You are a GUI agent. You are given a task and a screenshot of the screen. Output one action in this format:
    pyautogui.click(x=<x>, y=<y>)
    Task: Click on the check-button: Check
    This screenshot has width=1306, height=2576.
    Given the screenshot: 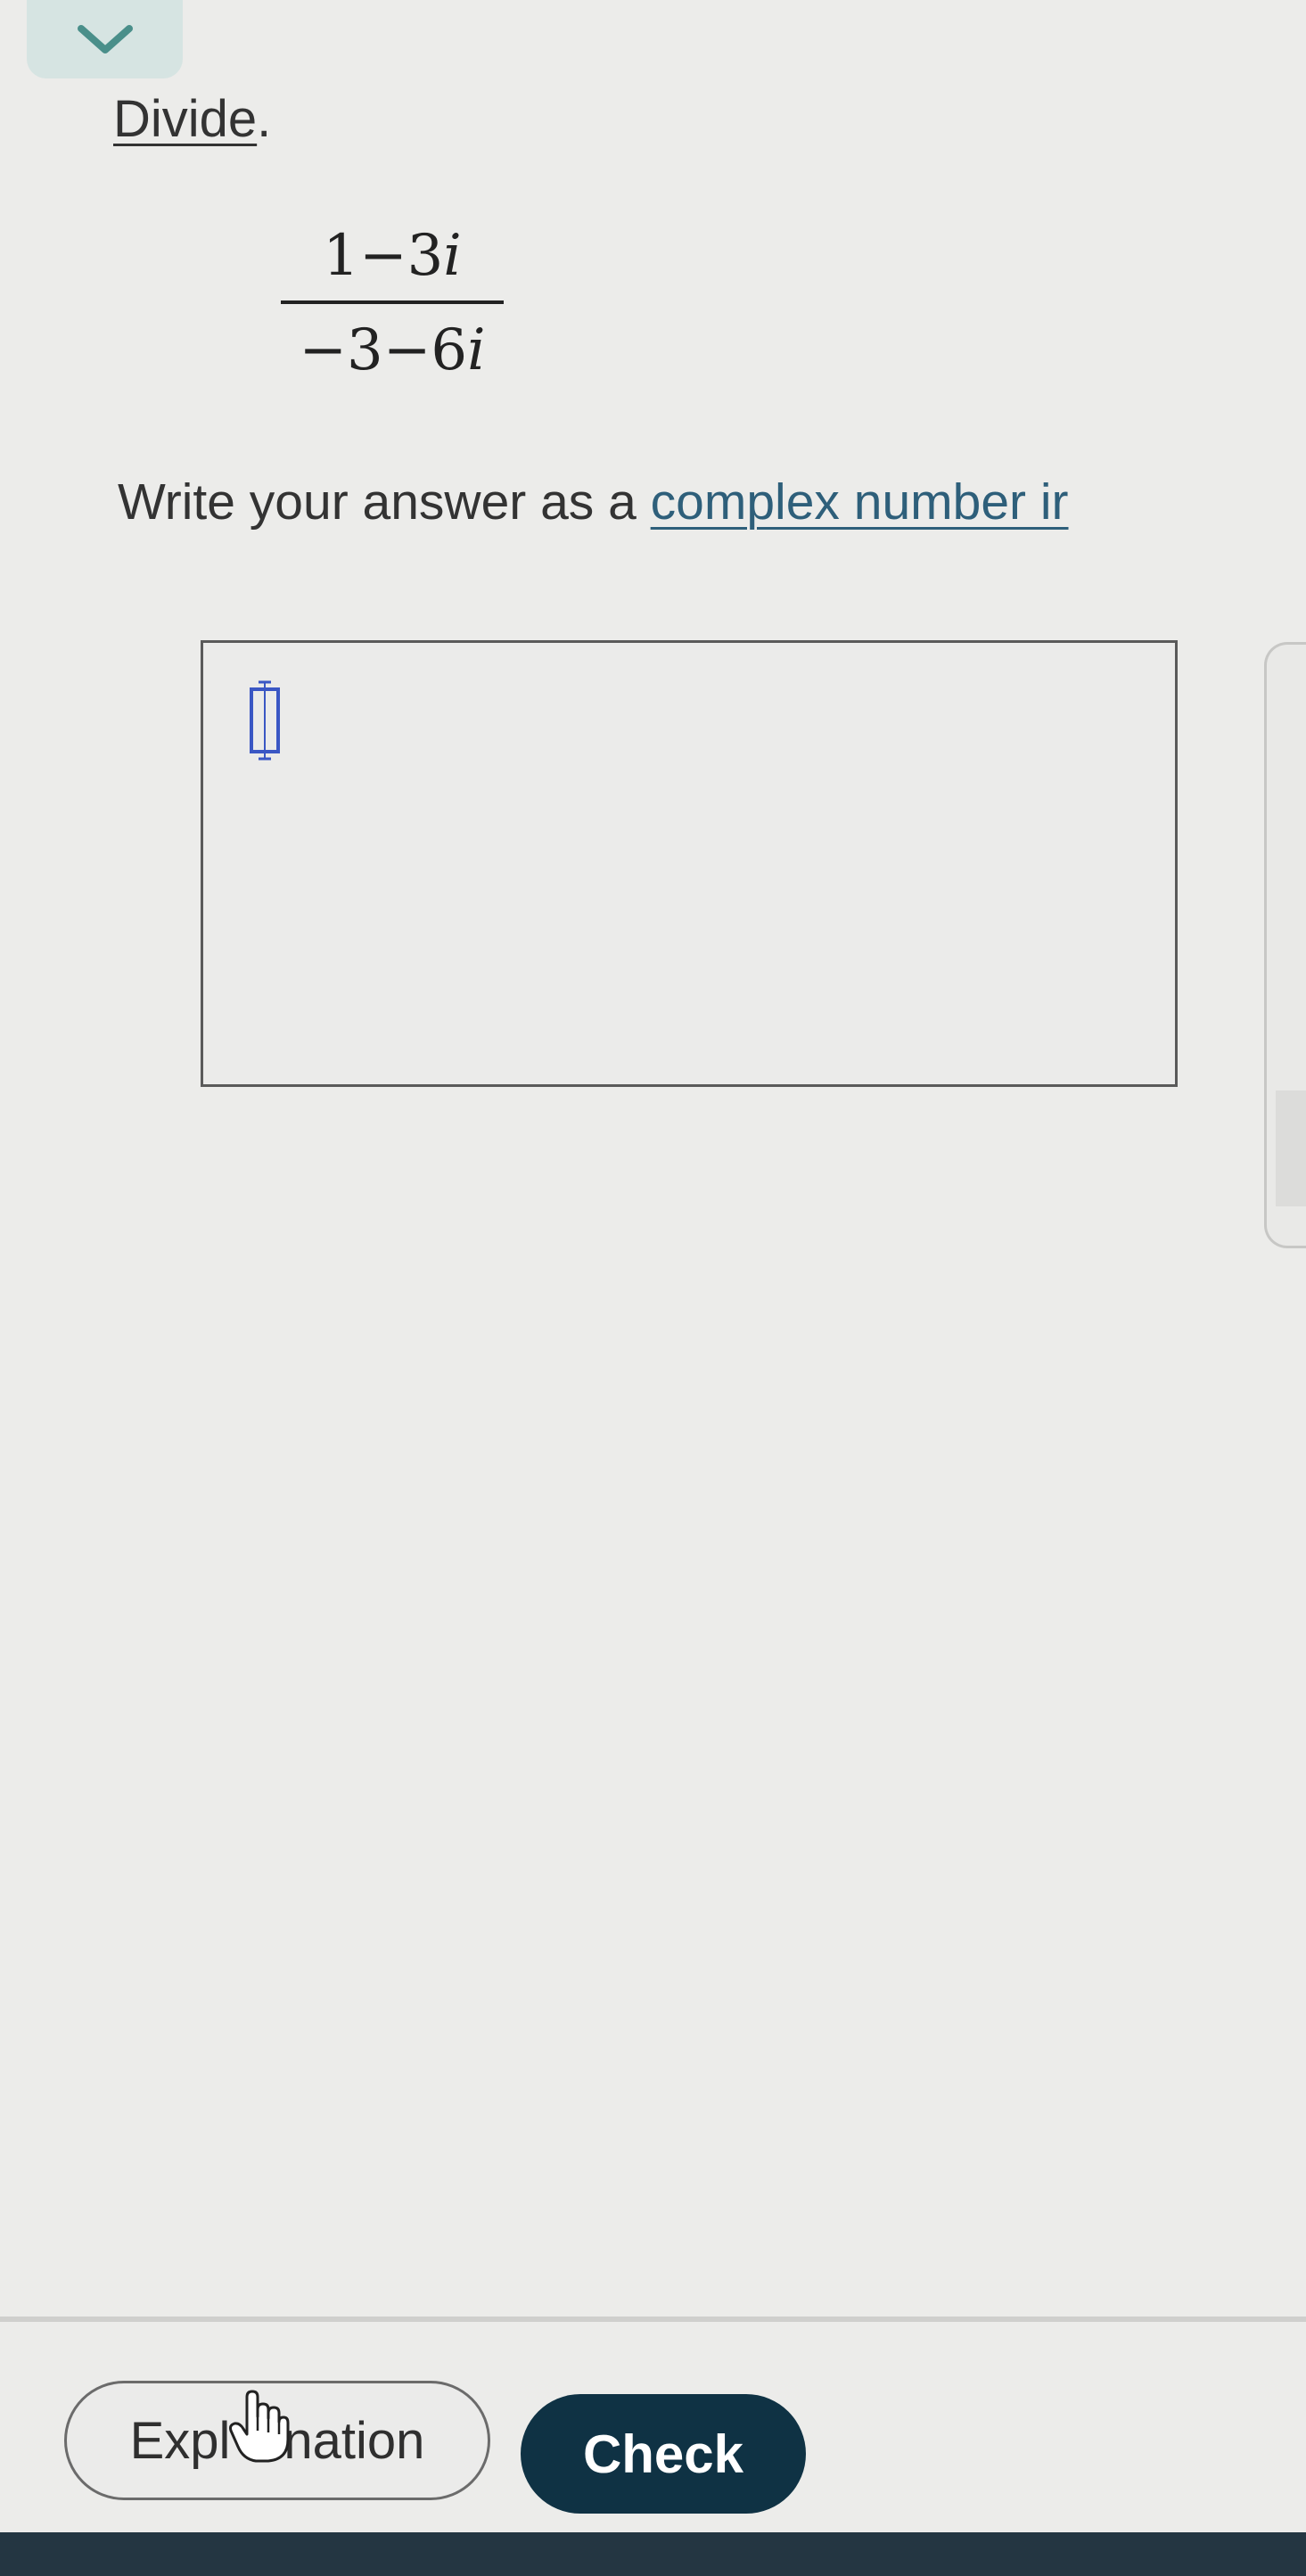 What is the action you would take?
    pyautogui.click(x=663, y=2454)
    